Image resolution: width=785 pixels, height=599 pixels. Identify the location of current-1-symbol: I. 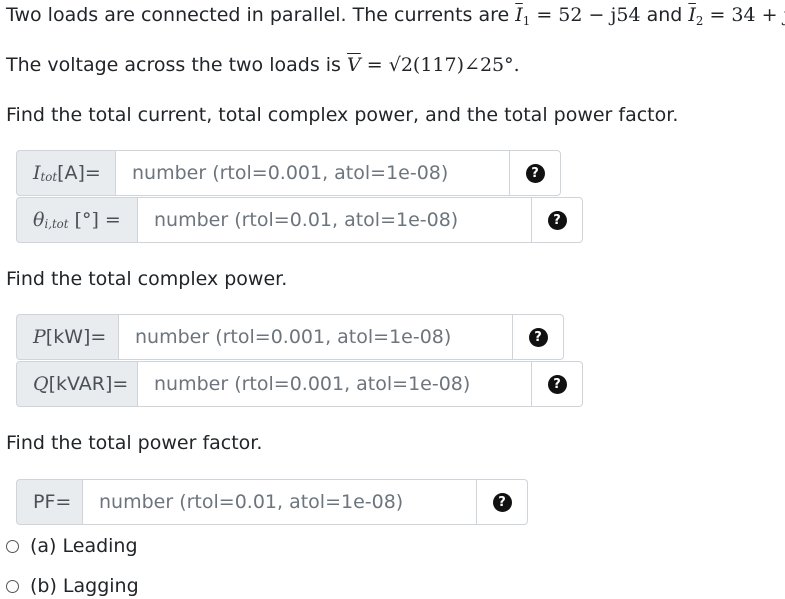
(519, 15).